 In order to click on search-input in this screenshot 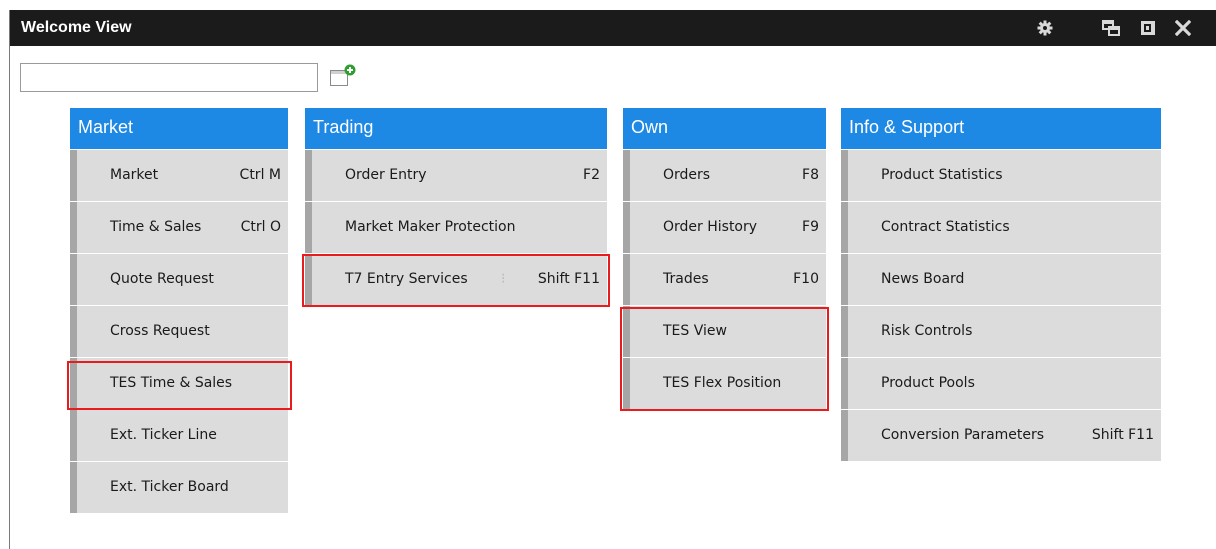, I will do `click(169, 77)`.